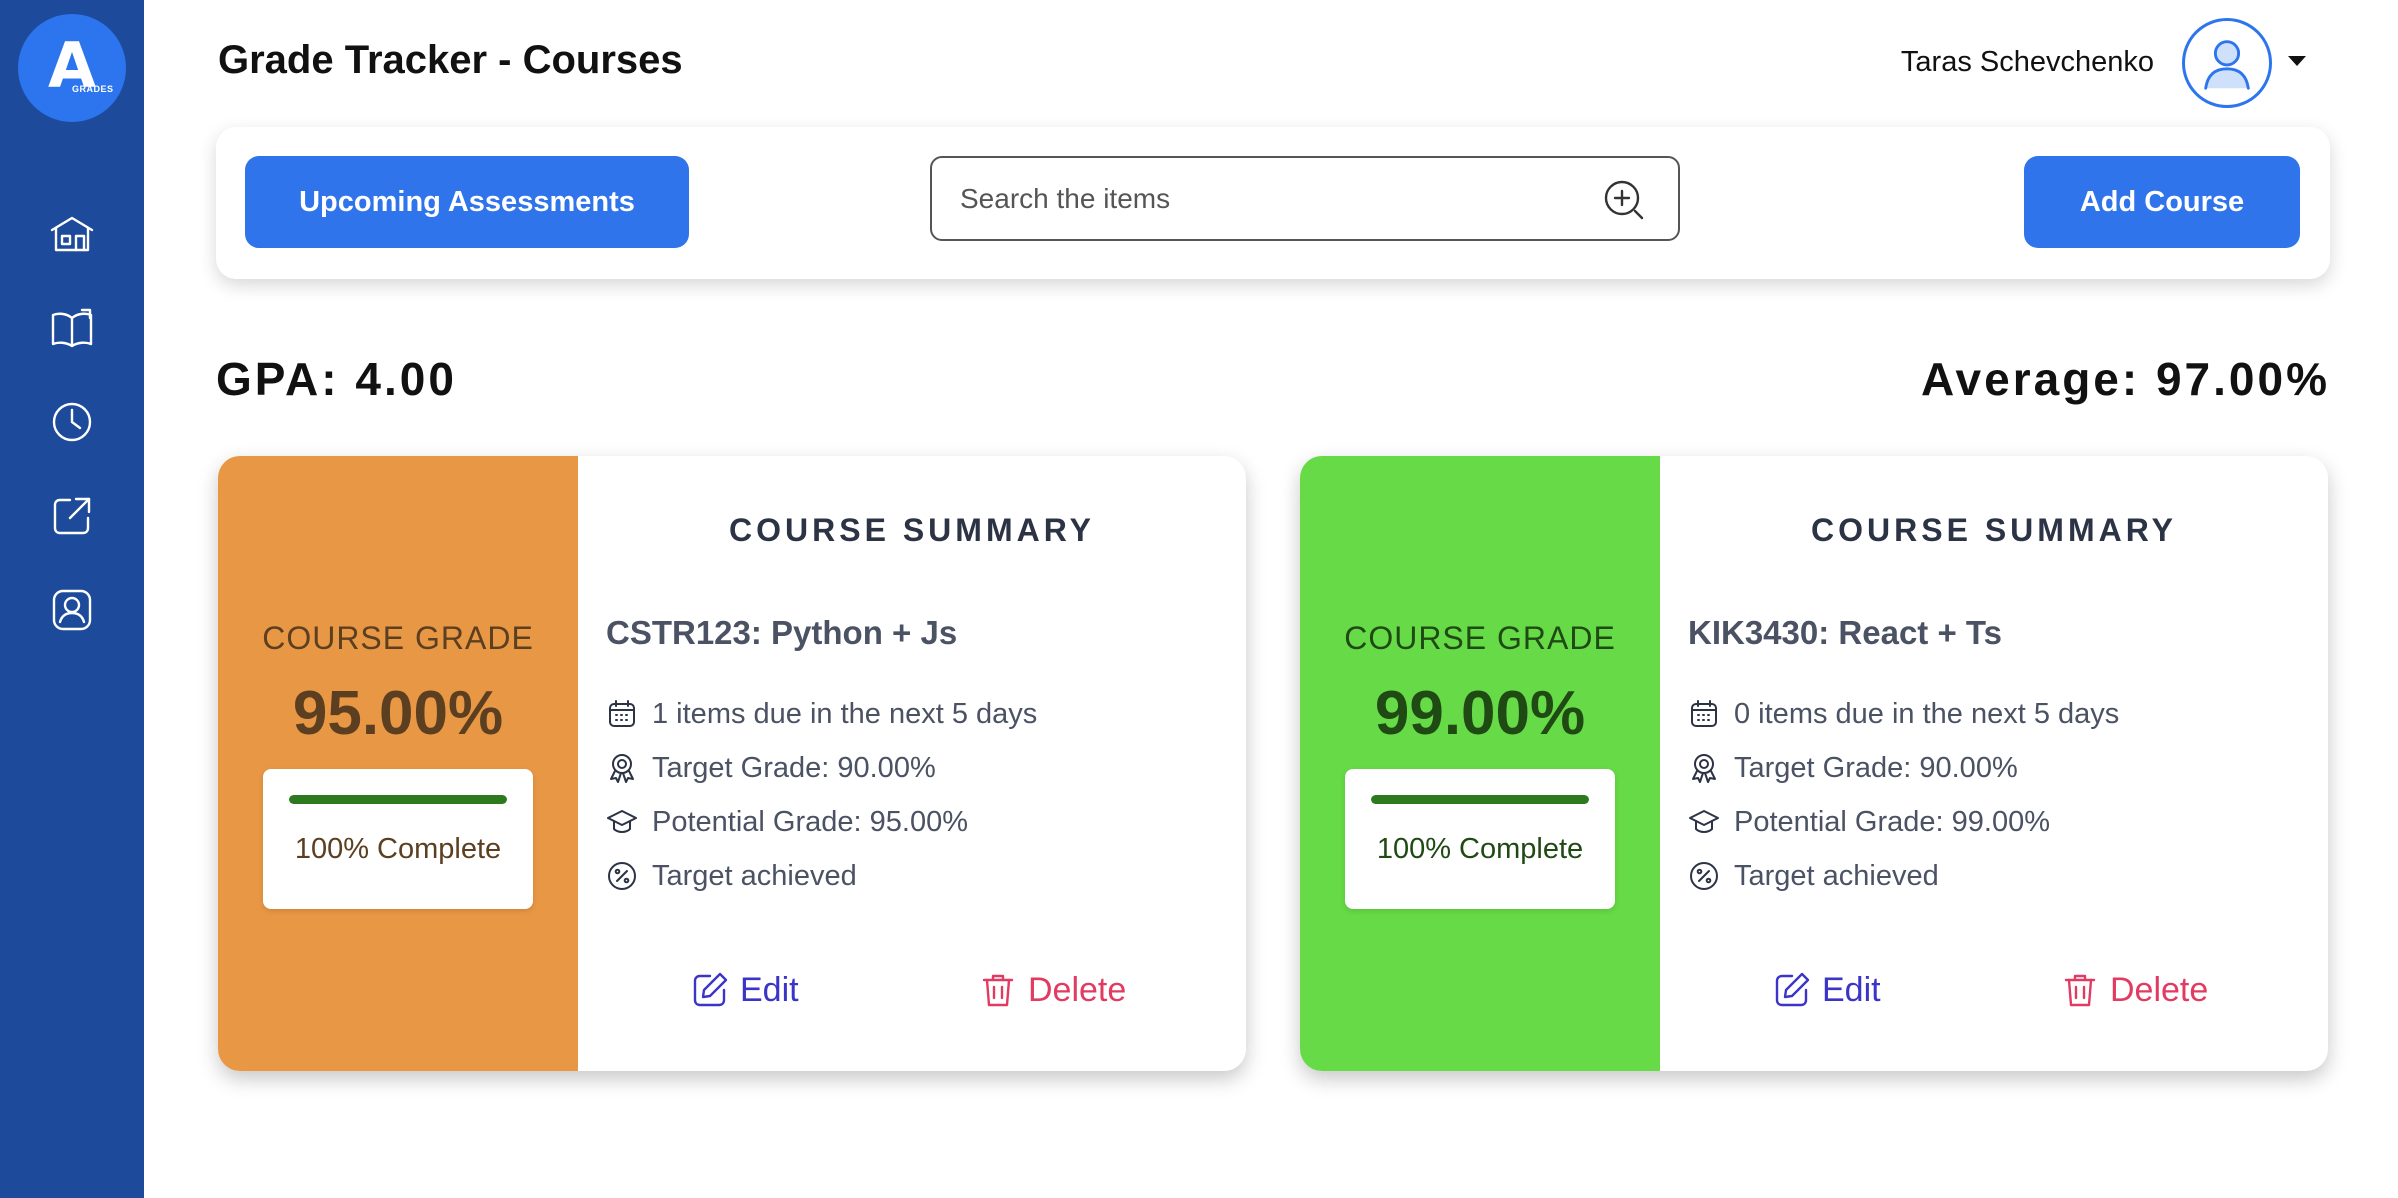  What do you see at coordinates (1624, 200) in the screenshot?
I see `search-icon` at bounding box center [1624, 200].